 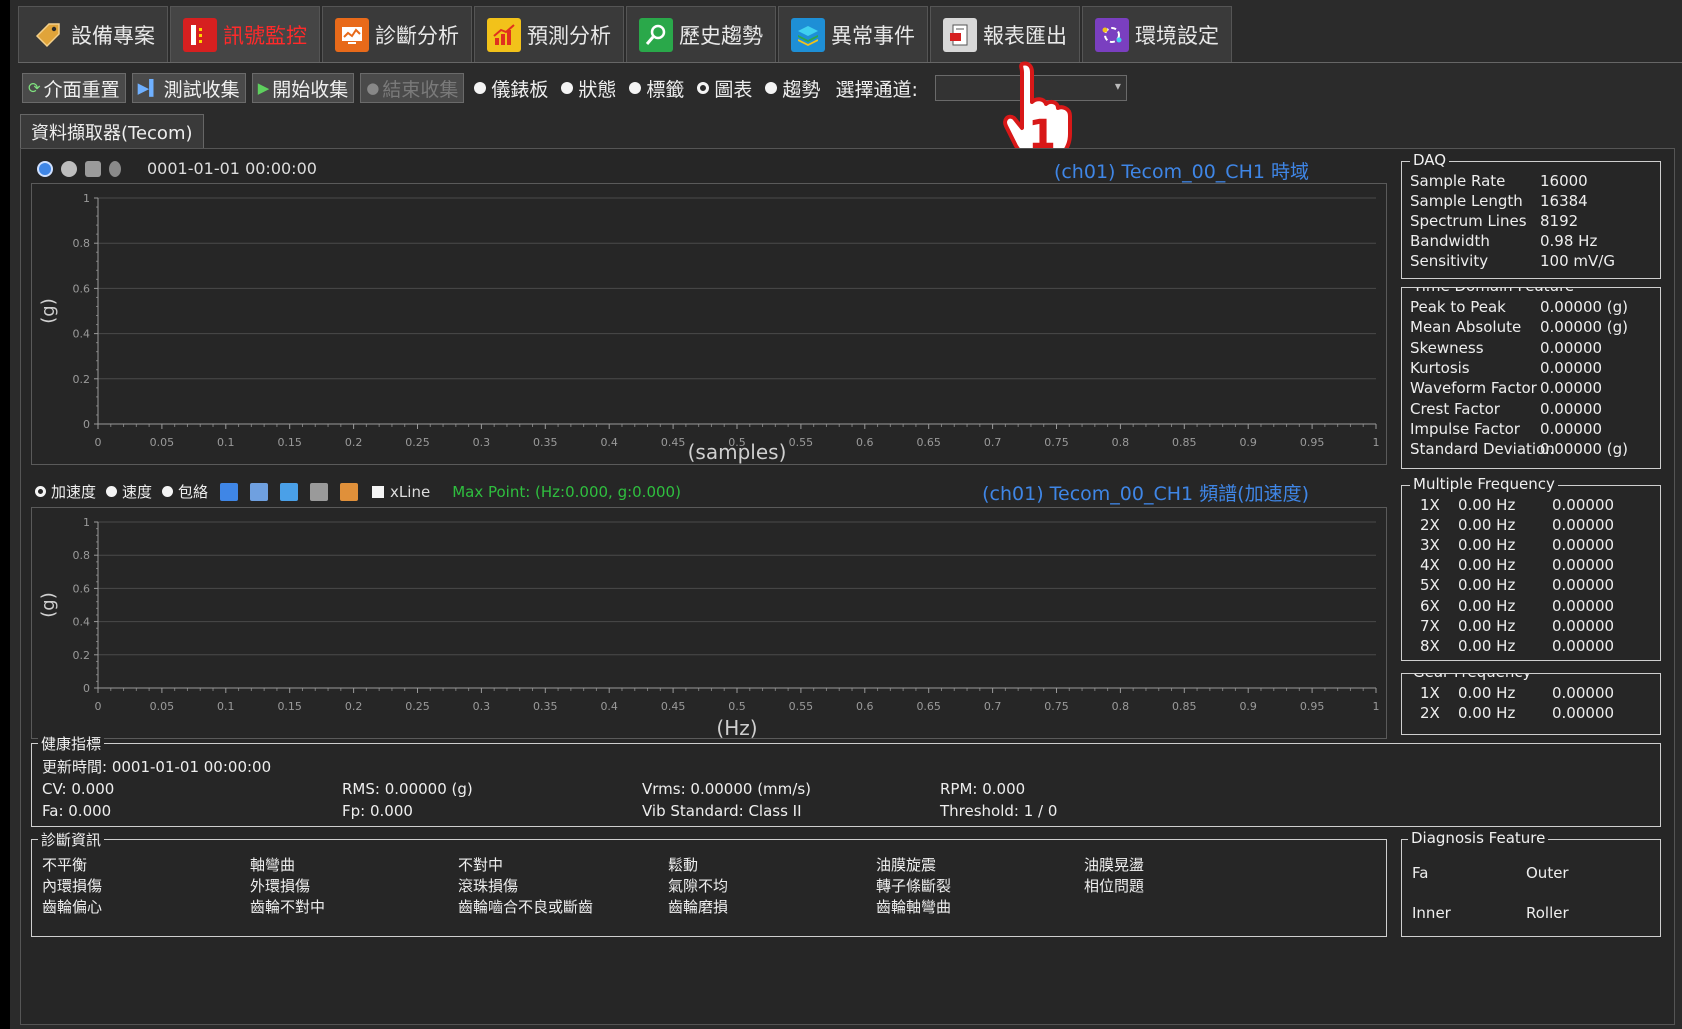 I want to click on radio-label: 圖表, so click(x=733, y=89).